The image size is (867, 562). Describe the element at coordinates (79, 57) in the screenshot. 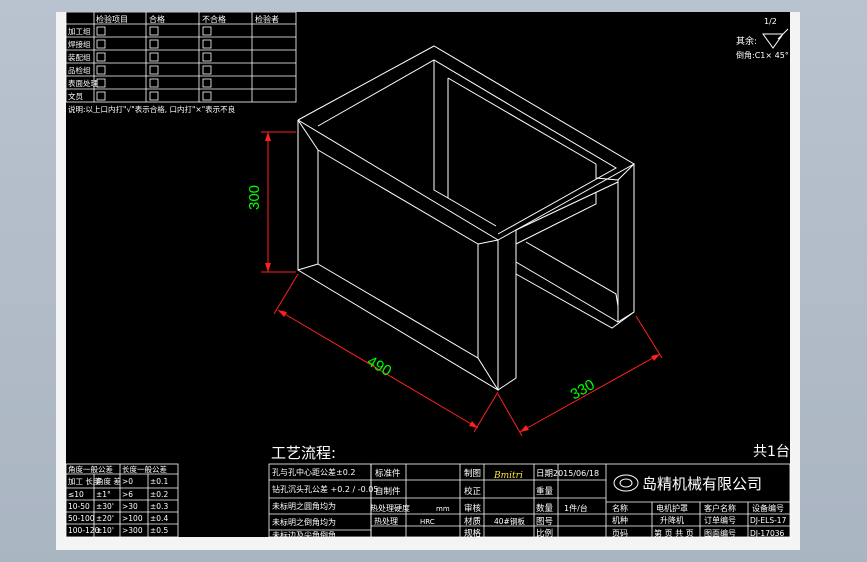

I see `inspection-row-2: 装配组` at that location.